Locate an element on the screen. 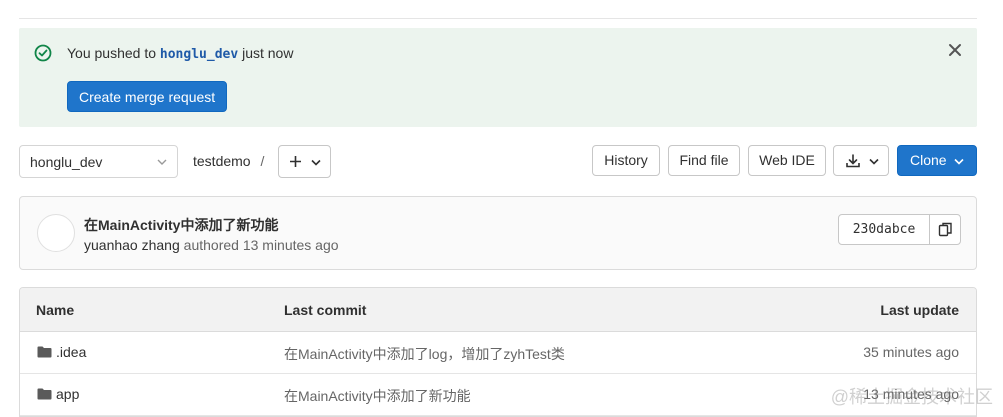 The image size is (1003, 417). web-ide-button: Web IDE is located at coordinates (787, 160).